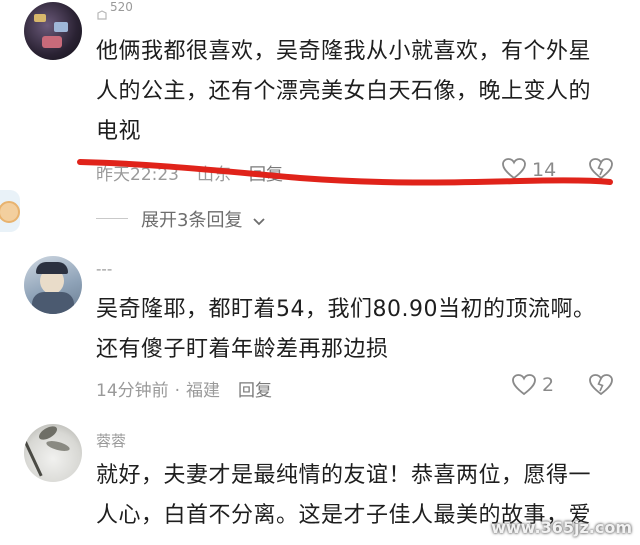 This screenshot has width=640, height=545. Describe the element at coordinates (111, 440) in the screenshot. I see `username: 蓉蓉` at that location.